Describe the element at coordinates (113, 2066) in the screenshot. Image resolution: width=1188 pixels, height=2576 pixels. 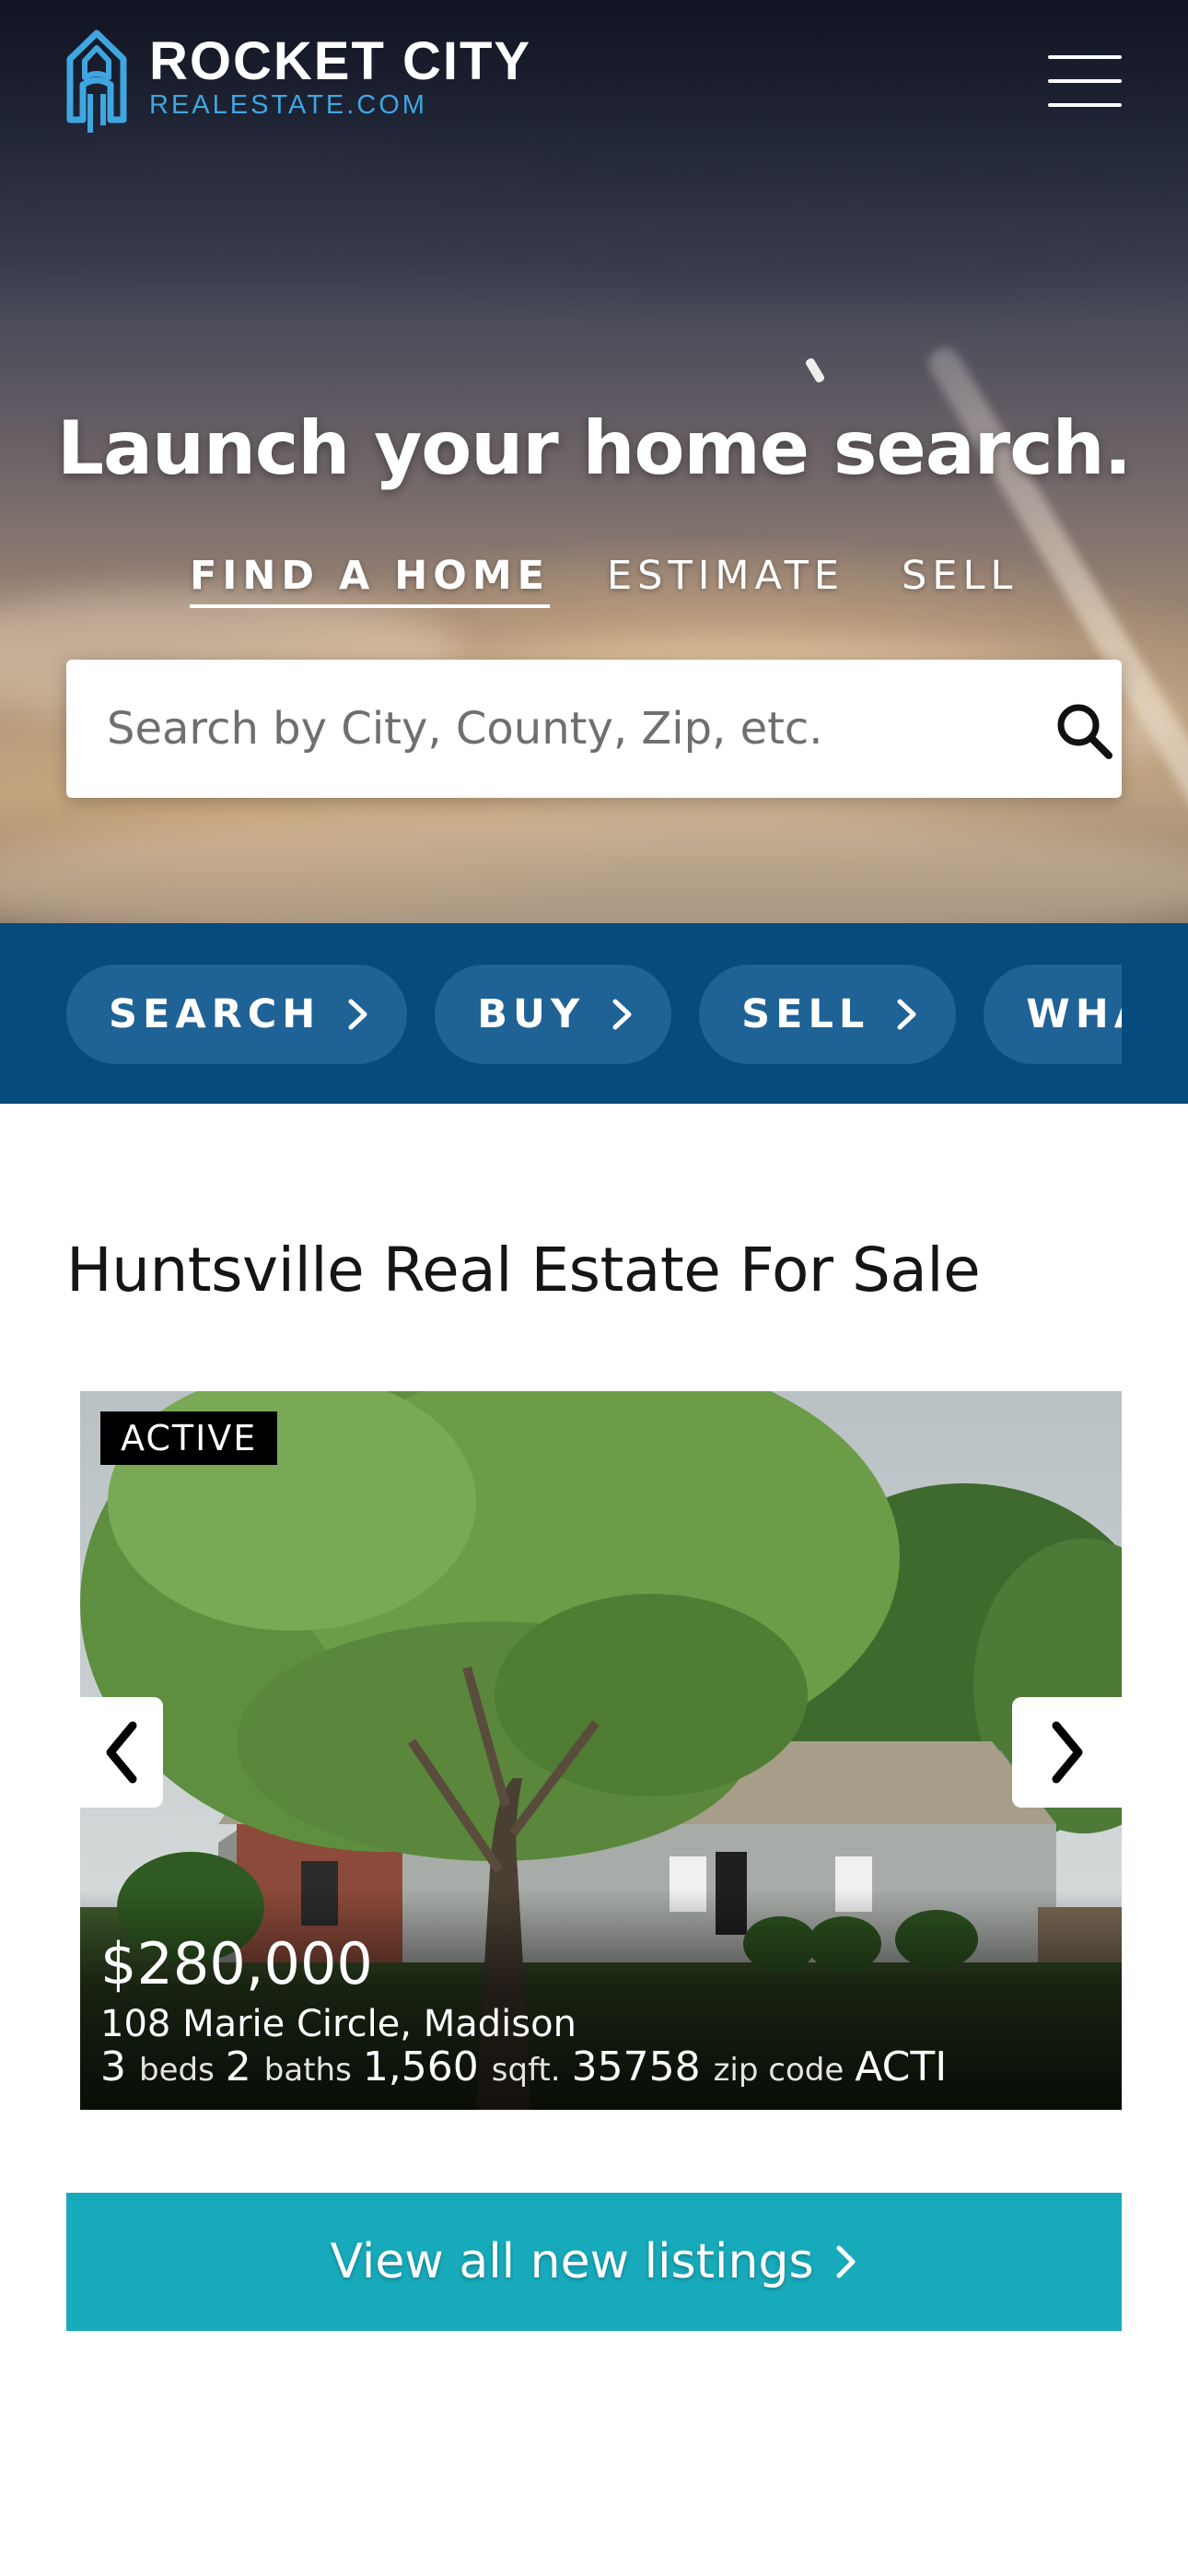
I see `beds-count: 3` at that location.